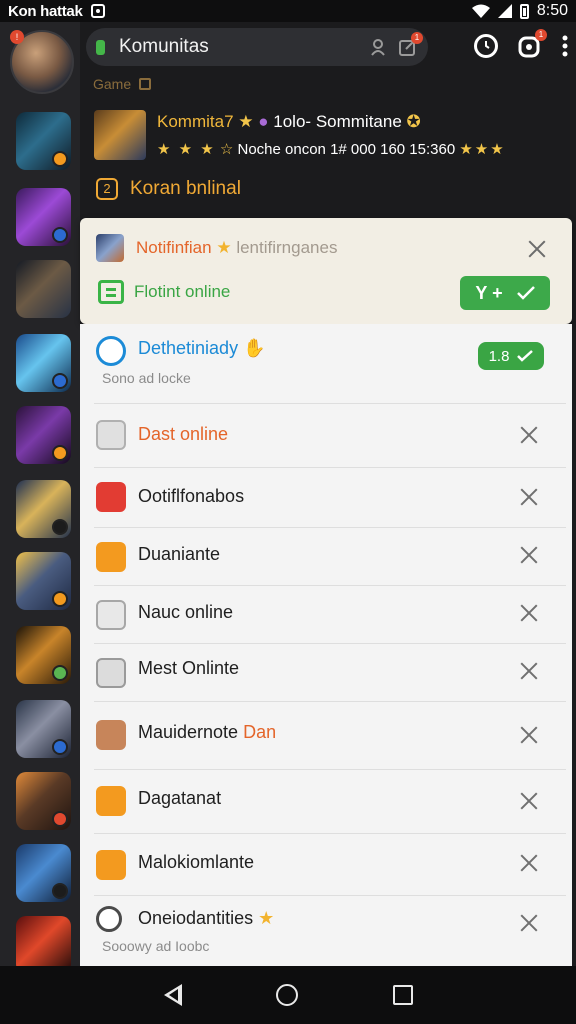 This screenshot has width=576, height=1024. I want to click on featured-numbers: 1# 000 160 15:360, so click(393, 149).